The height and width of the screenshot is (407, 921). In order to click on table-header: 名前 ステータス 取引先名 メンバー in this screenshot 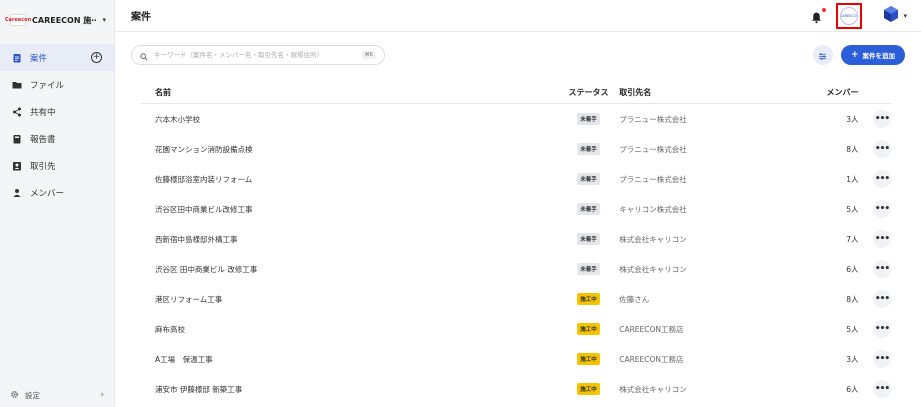, I will do `click(516, 93)`.